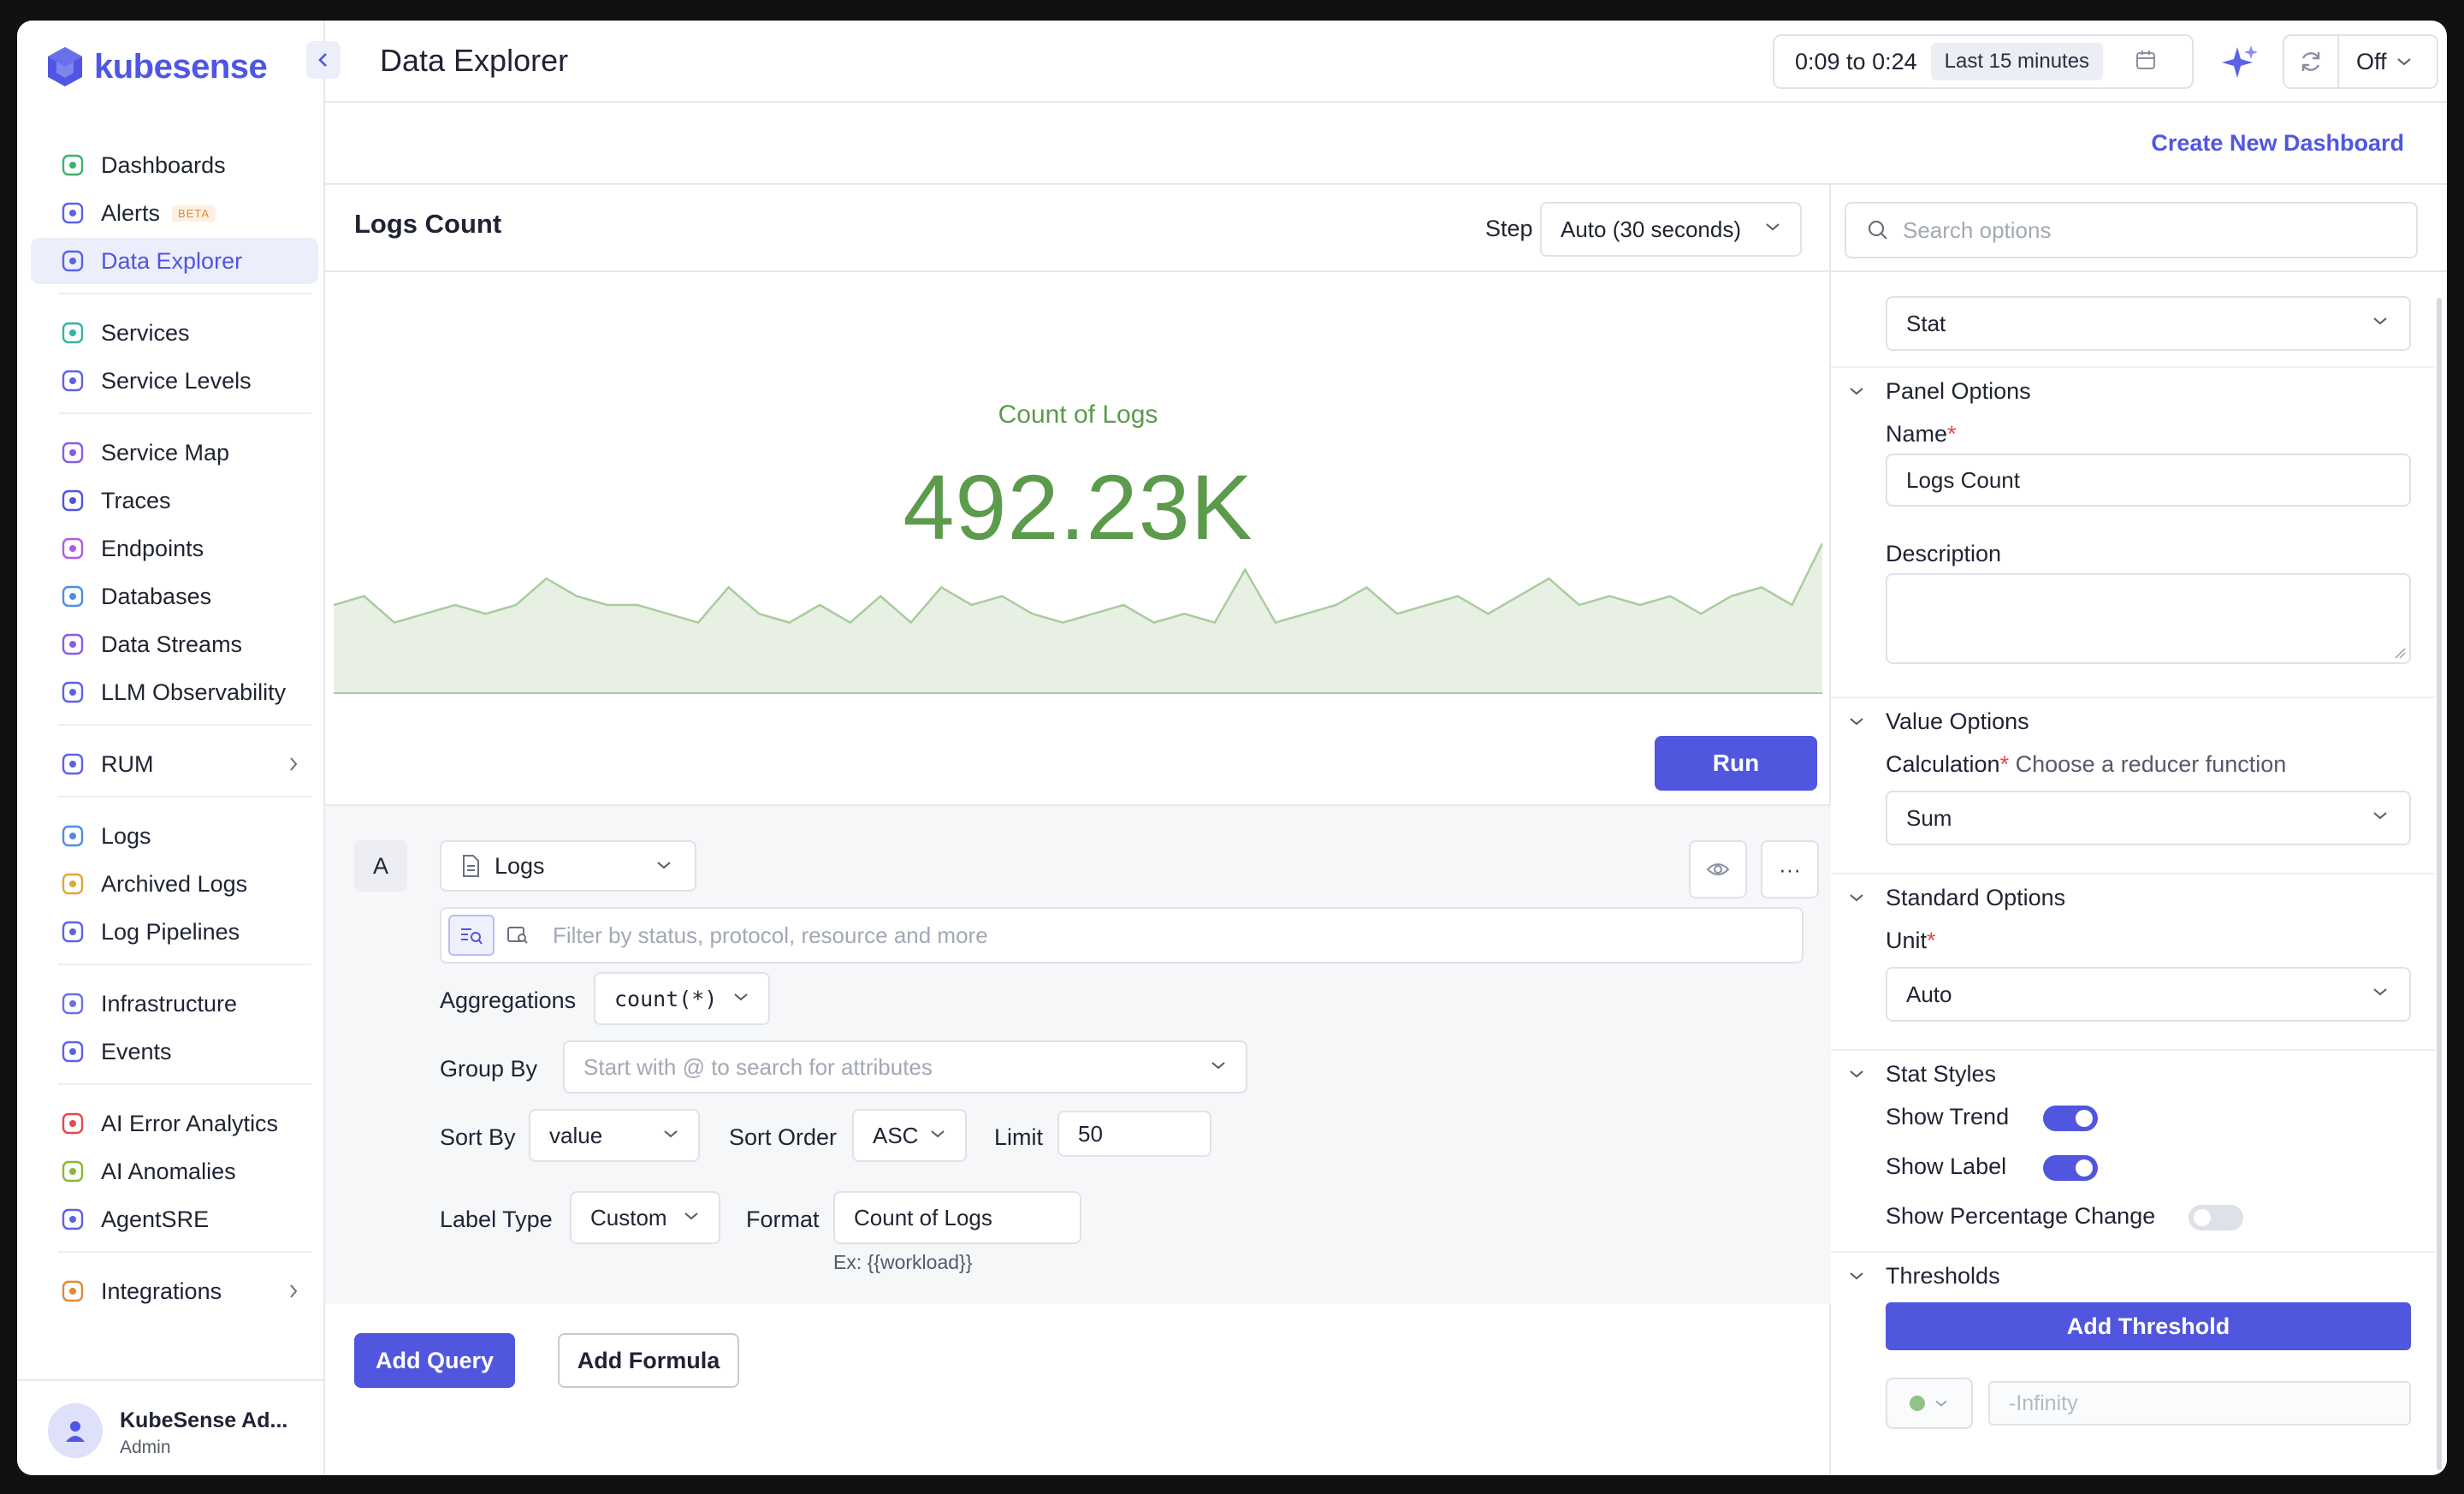 The width and height of the screenshot is (2464, 1494). Describe the element at coordinates (174, 261) in the screenshot. I see `sidebar-item-data-explorer: Data Explorer` at that location.